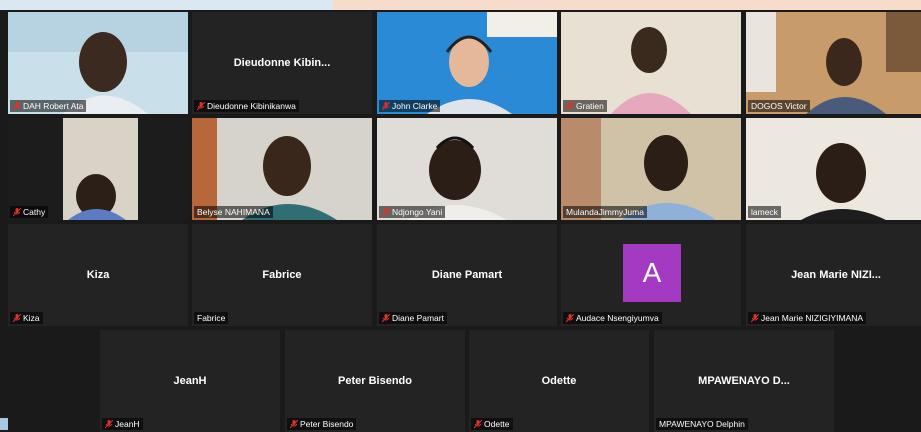 The height and width of the screenshot is (432, 921). I want to click on avatar: A, so click(652, 273).